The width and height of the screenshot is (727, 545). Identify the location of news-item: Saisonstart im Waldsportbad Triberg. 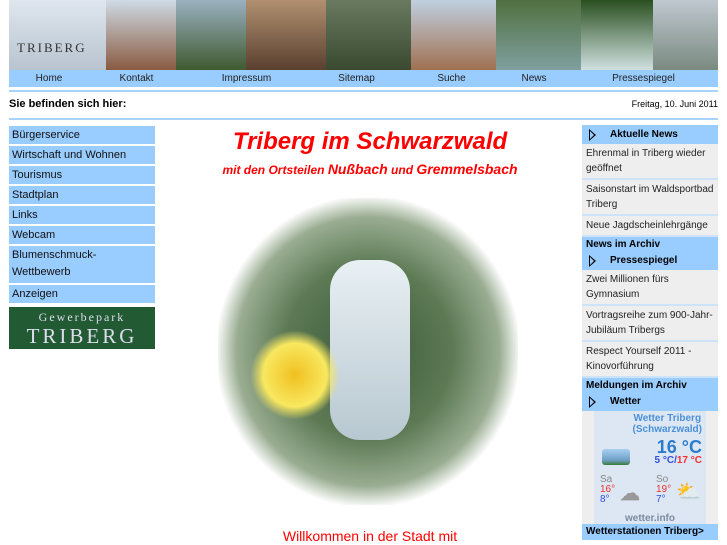
(650, 198).